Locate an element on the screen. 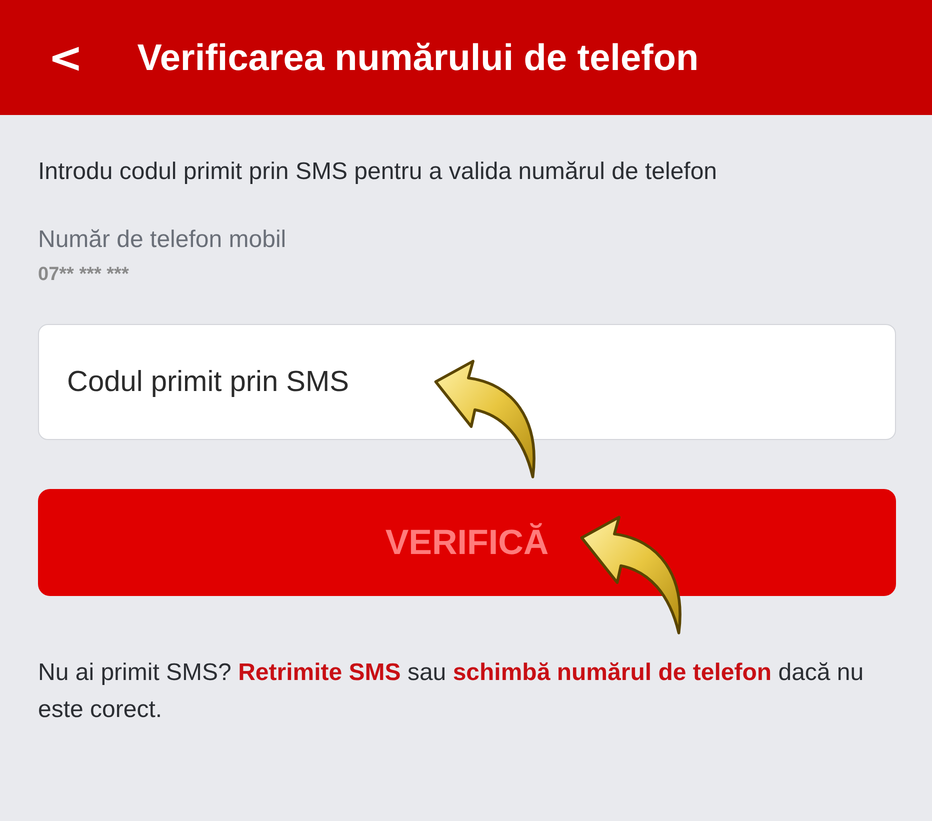  phone-label: Număr de telefon mobil is located at coordinates (163, 240).